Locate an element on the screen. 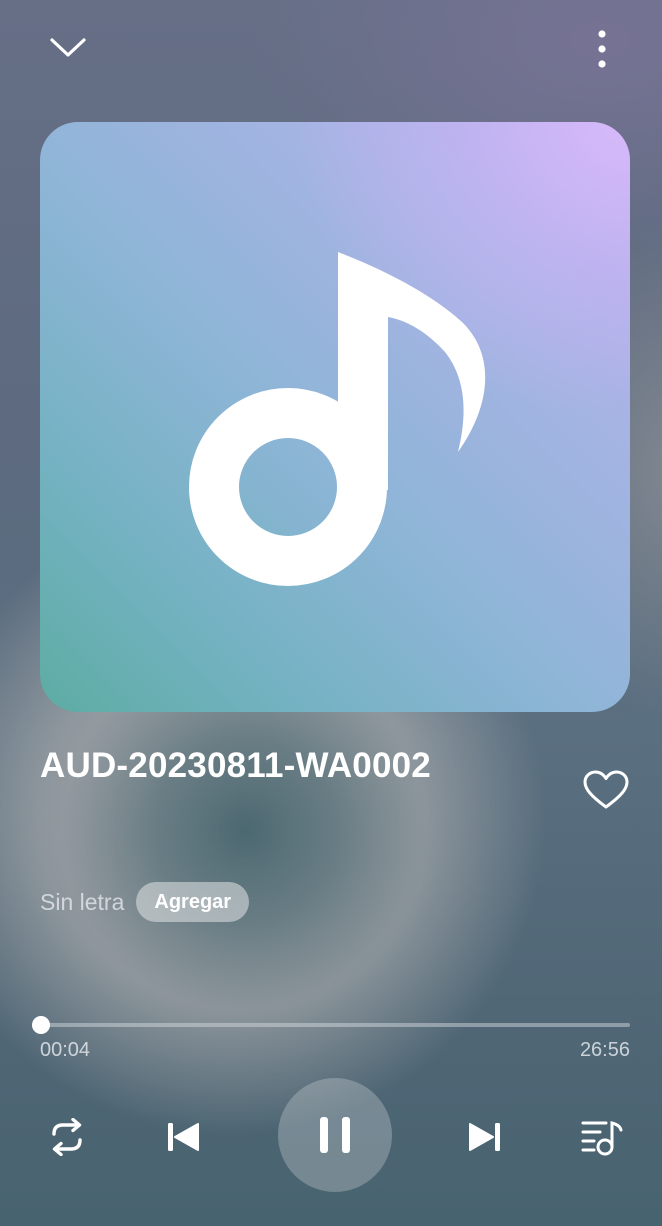  heart-outline-icon is located at coordinates (606, 789).